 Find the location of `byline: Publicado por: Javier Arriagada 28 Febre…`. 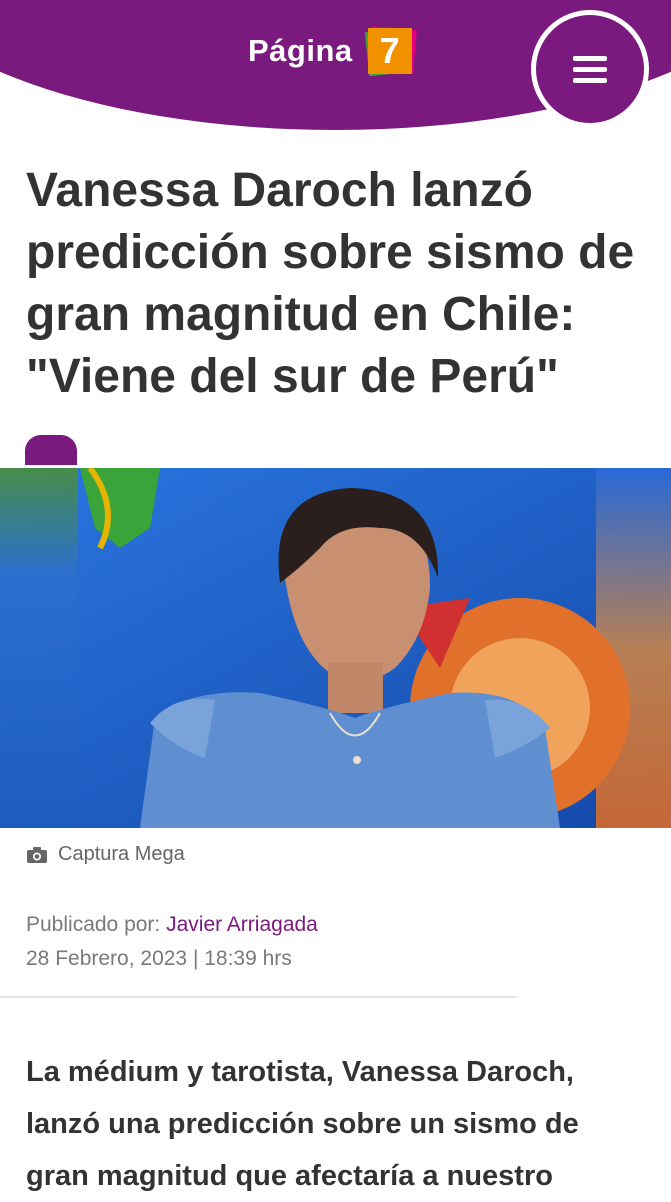

byline: Publicado por: Javier Arriagada 28 Febre… is located at coordinates (172, 942).